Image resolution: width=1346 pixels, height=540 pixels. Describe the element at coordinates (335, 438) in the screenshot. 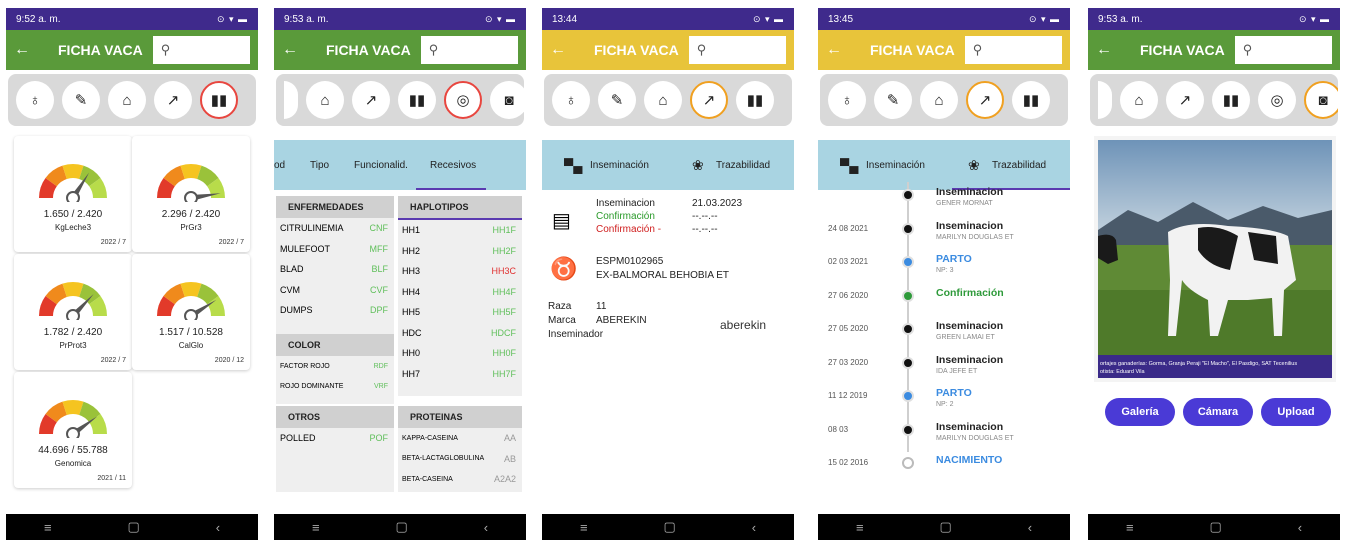

I see `gene-row: POLLED POF` at that location.